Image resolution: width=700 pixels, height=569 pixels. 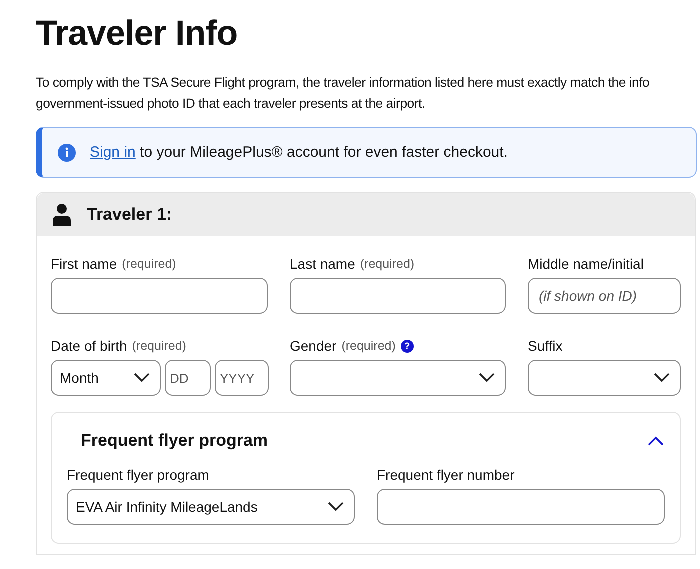 I want to click on chevron-up-icon, so click(x=656, y=441).